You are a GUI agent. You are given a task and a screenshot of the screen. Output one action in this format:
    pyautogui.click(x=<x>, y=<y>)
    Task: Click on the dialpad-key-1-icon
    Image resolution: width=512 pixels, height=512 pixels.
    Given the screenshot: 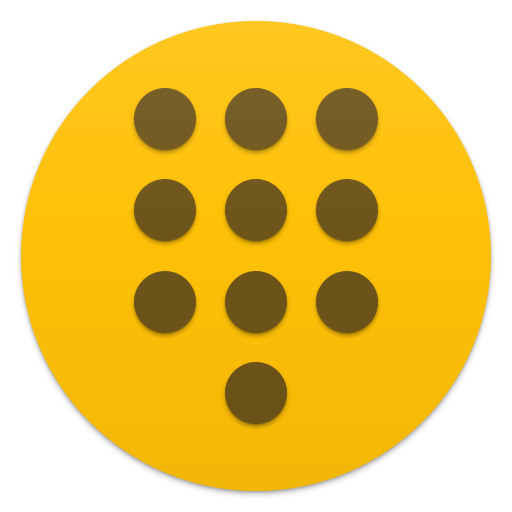 What is the action you would take?
    pyautogui.click(x=165, y=119)
    